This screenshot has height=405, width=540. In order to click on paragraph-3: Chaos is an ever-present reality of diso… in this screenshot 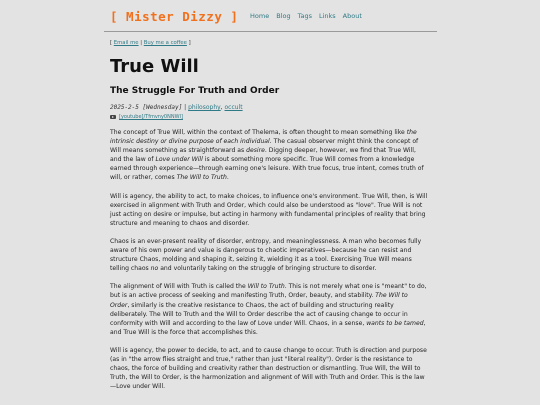, I will do `click(266, 255)`.